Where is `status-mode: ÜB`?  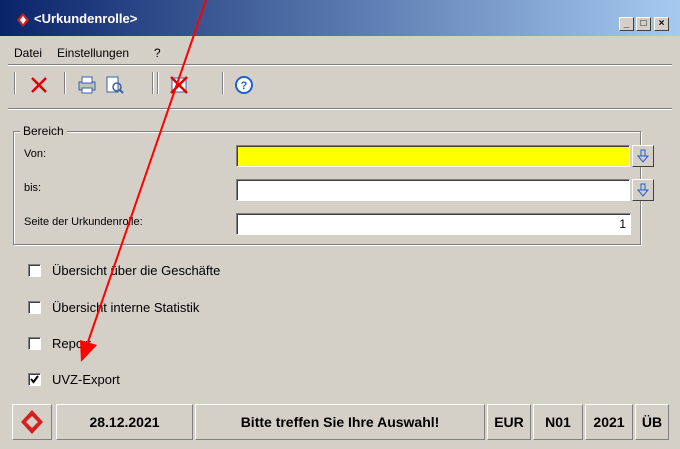
status-mode: ÜB is located at coordinates (652, 422).